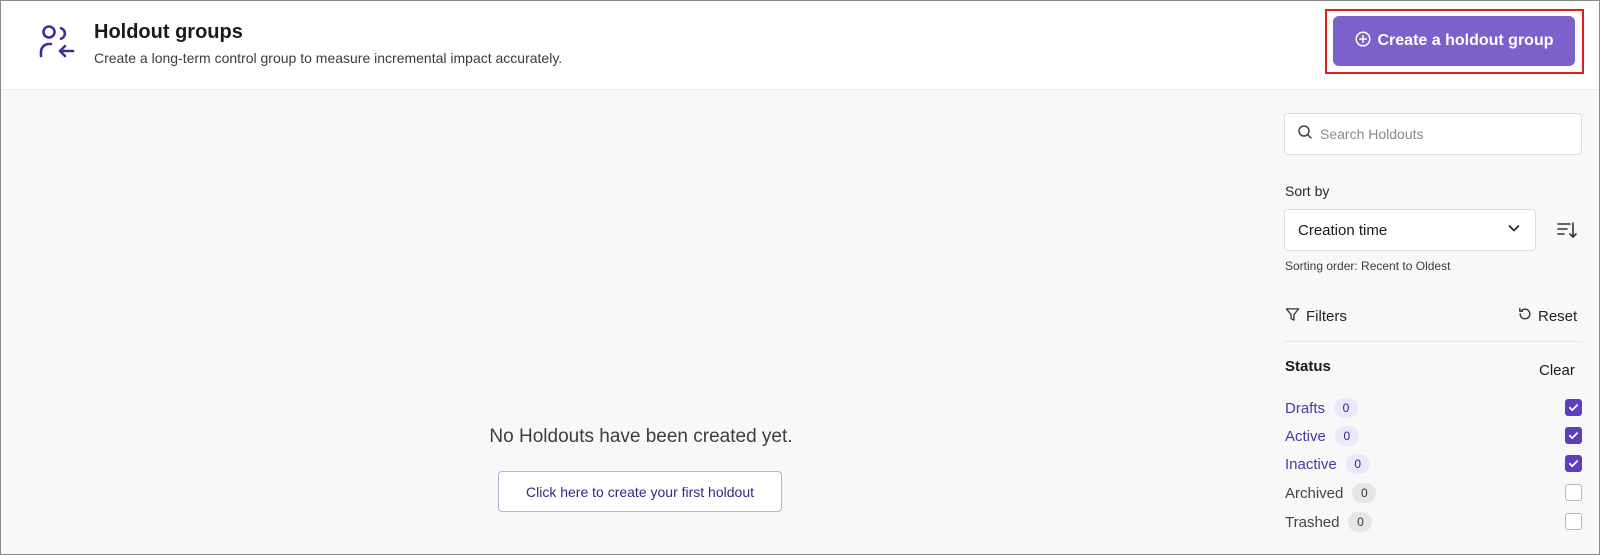 This screenshot has width=1600, height=555. I want to click on reset-icon, so click(1525, 316).